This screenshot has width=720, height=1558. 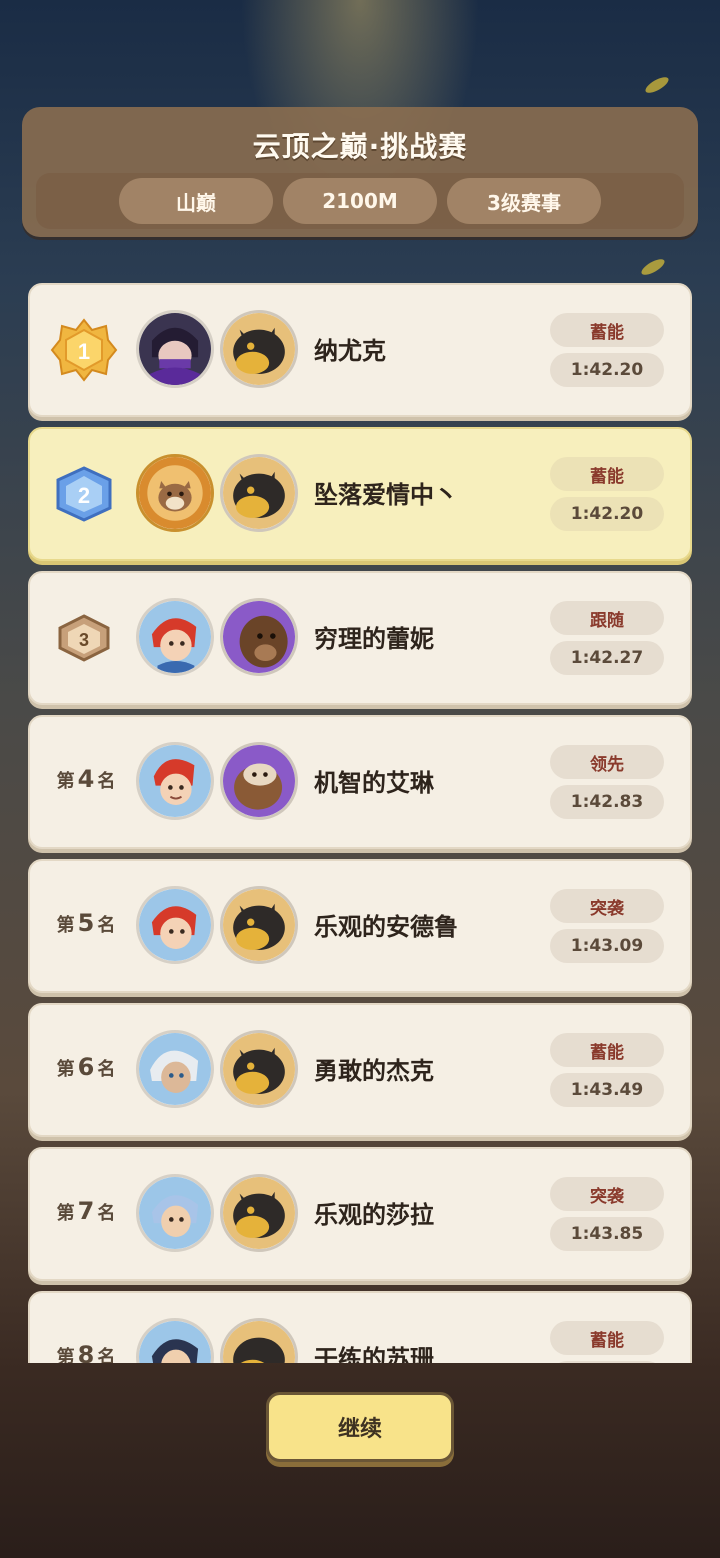 I want to click on result-row: 第5名 乐观的安德鲁 突袭 1:43.09, so click(x=360, y=926).